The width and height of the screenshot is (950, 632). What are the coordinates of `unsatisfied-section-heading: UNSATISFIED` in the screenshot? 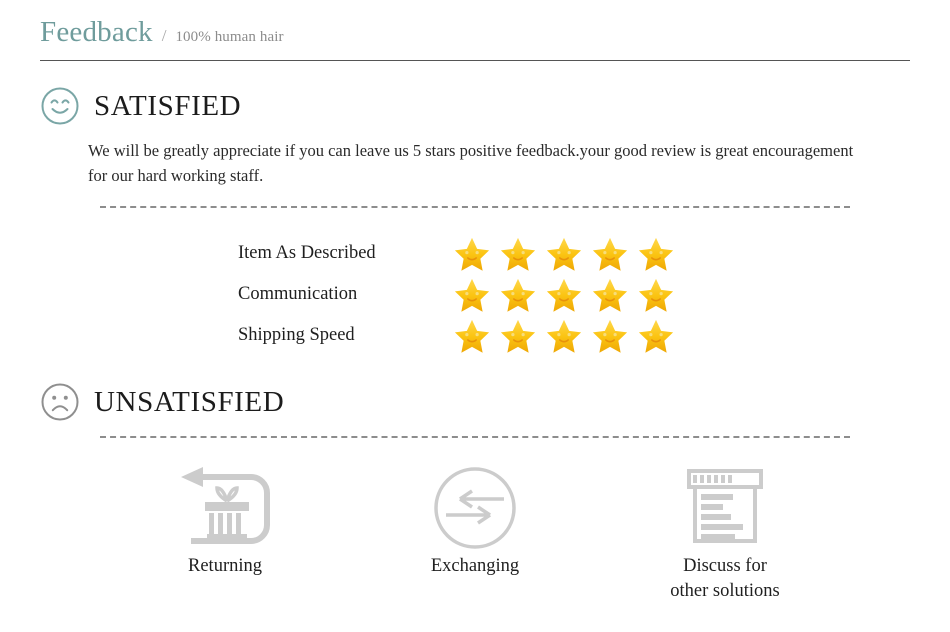 It's located at (162, 402).